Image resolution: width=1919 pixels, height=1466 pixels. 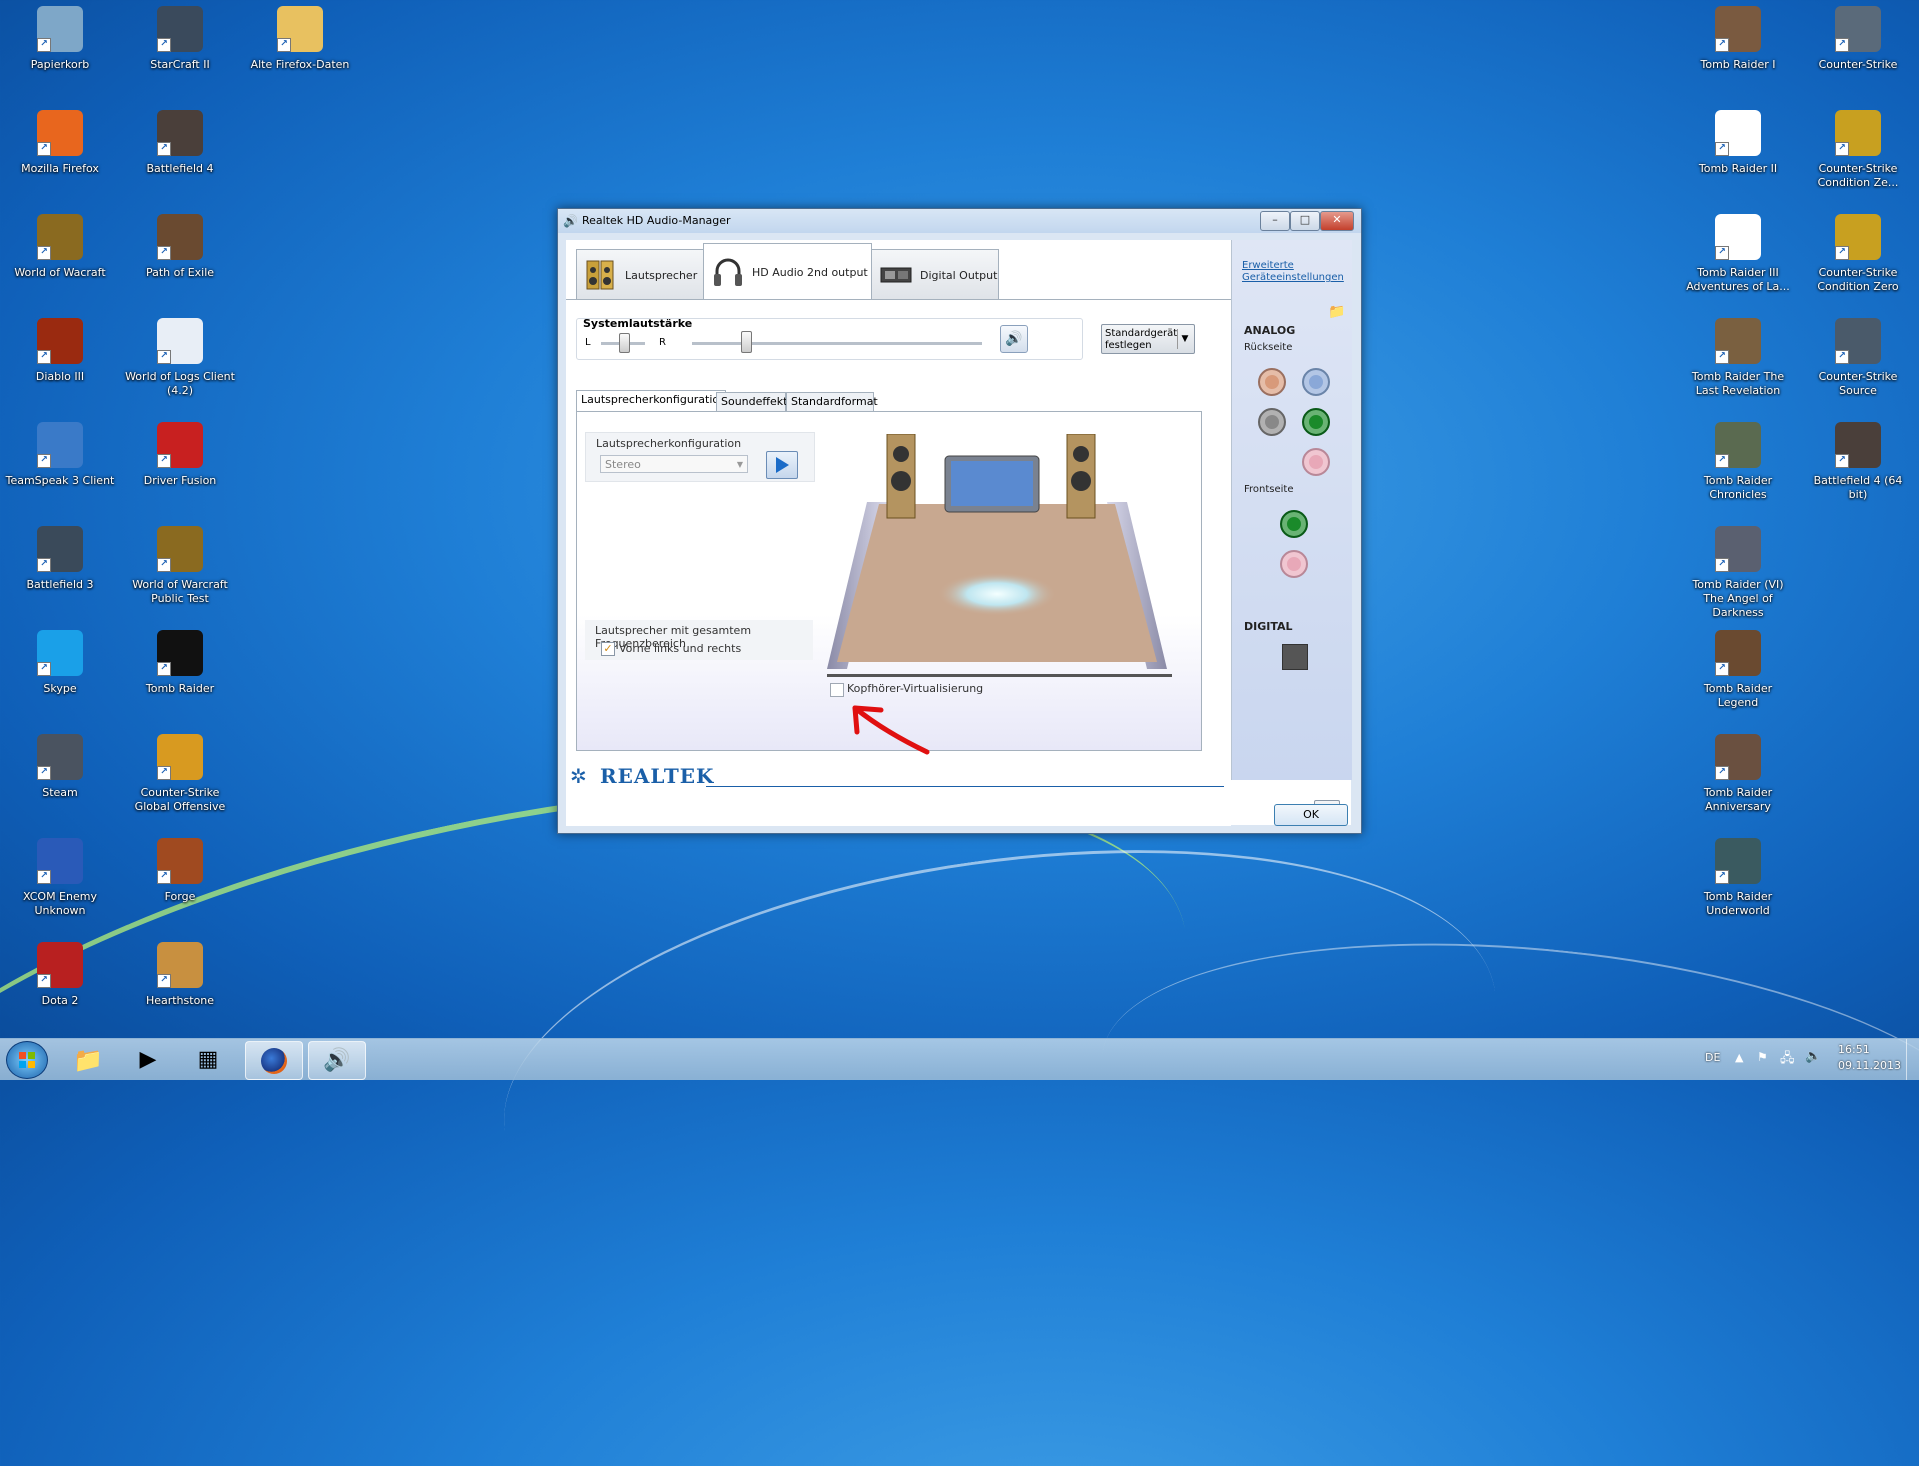 I want to click on desktop-icon-label: Papierkorb, so click(x=60, y=64).